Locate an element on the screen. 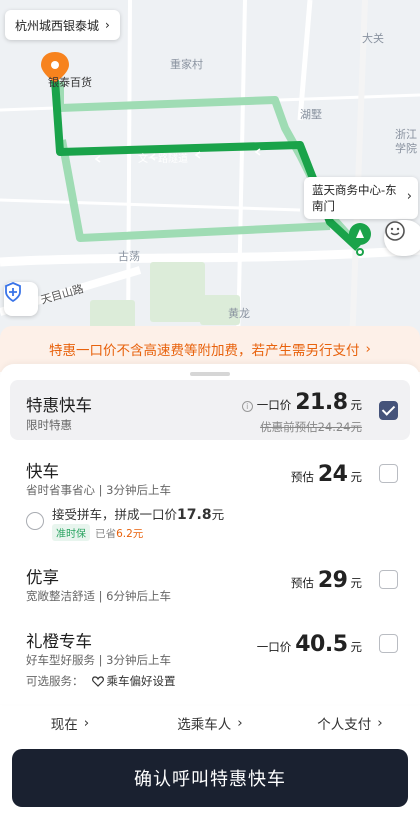 The width and height of the screenshot is (420, 824). price-value: 21.8 is located at coordinates (321, 402).